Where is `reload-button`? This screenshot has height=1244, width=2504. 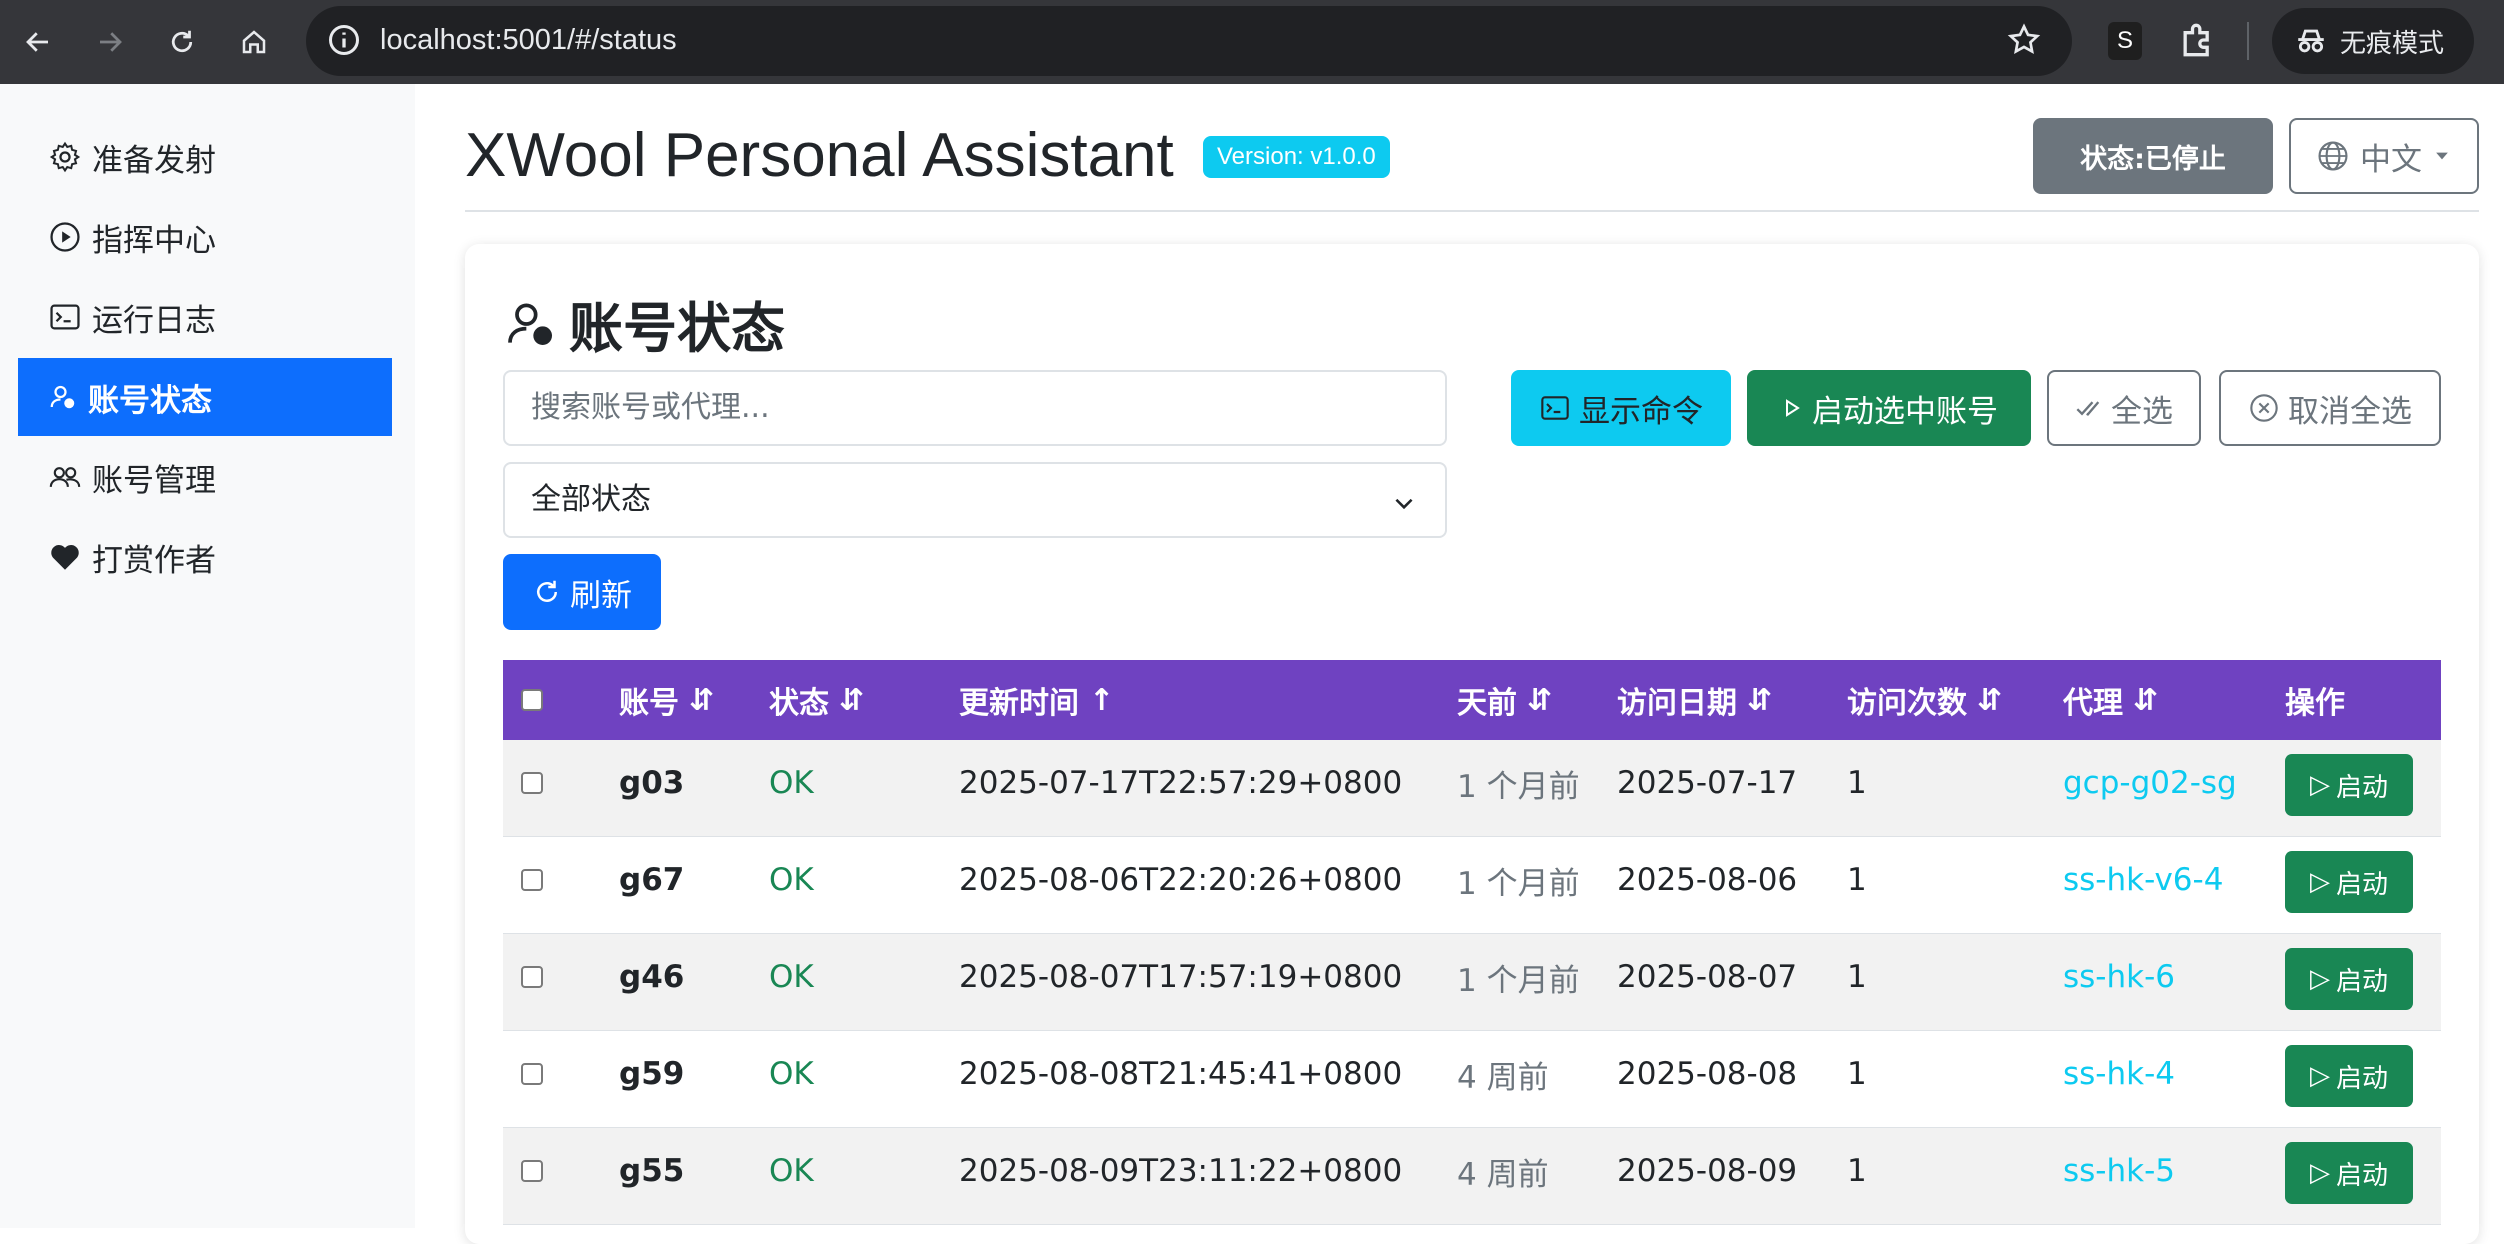 reload-button is located at coordinates (182, 42).